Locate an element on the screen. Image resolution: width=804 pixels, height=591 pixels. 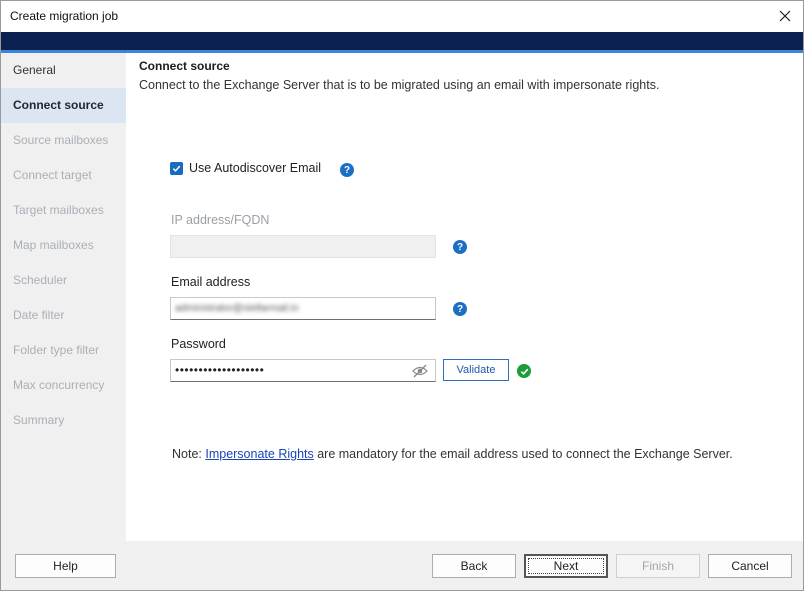
close-icon is located at coordinates (785, 16).